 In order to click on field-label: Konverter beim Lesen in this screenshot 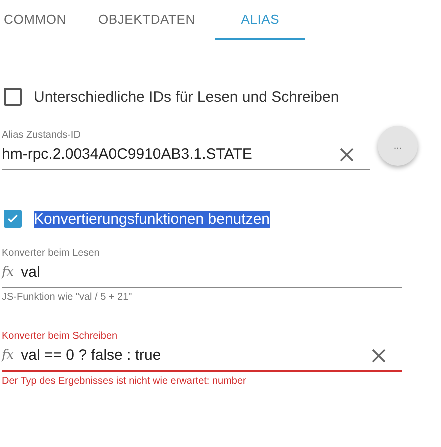, I will do `click(51, 253)`.